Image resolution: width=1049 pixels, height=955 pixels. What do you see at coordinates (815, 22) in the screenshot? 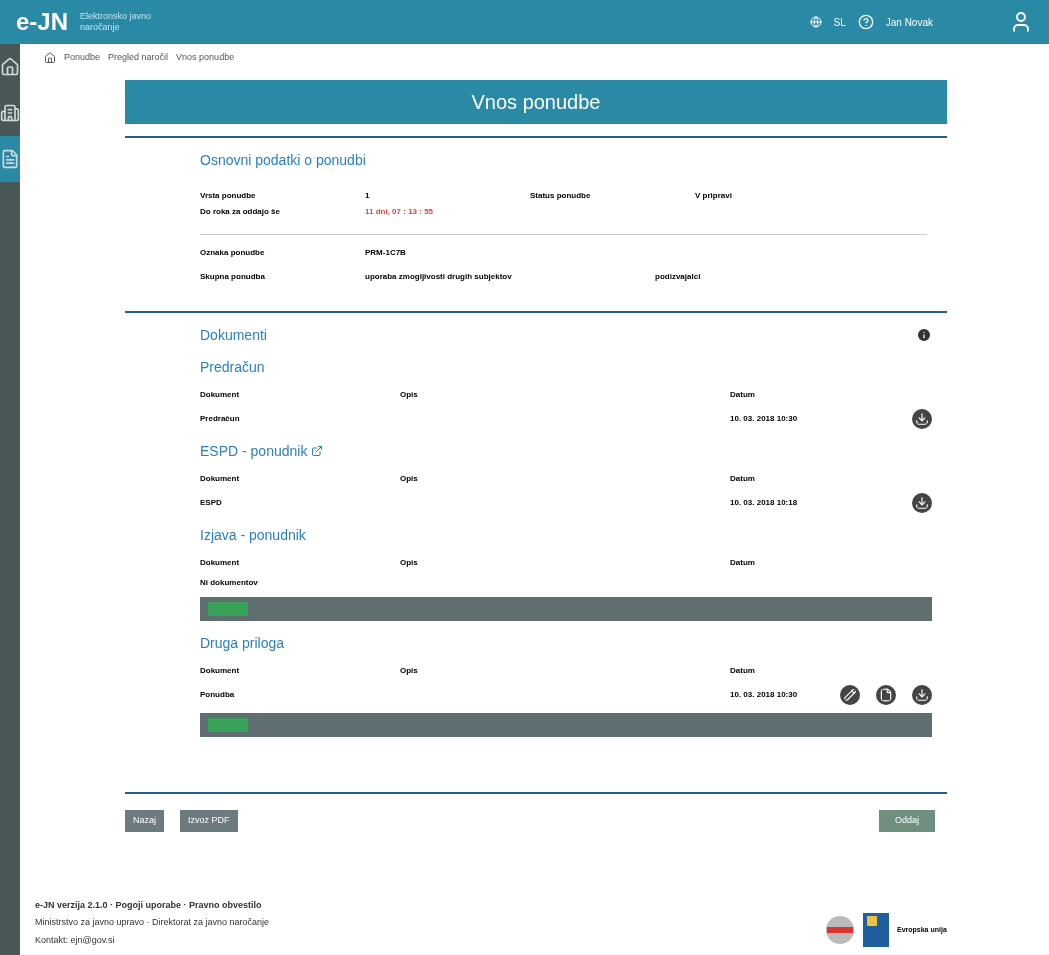
I see `language-icon` at bounding box center [815, 22].